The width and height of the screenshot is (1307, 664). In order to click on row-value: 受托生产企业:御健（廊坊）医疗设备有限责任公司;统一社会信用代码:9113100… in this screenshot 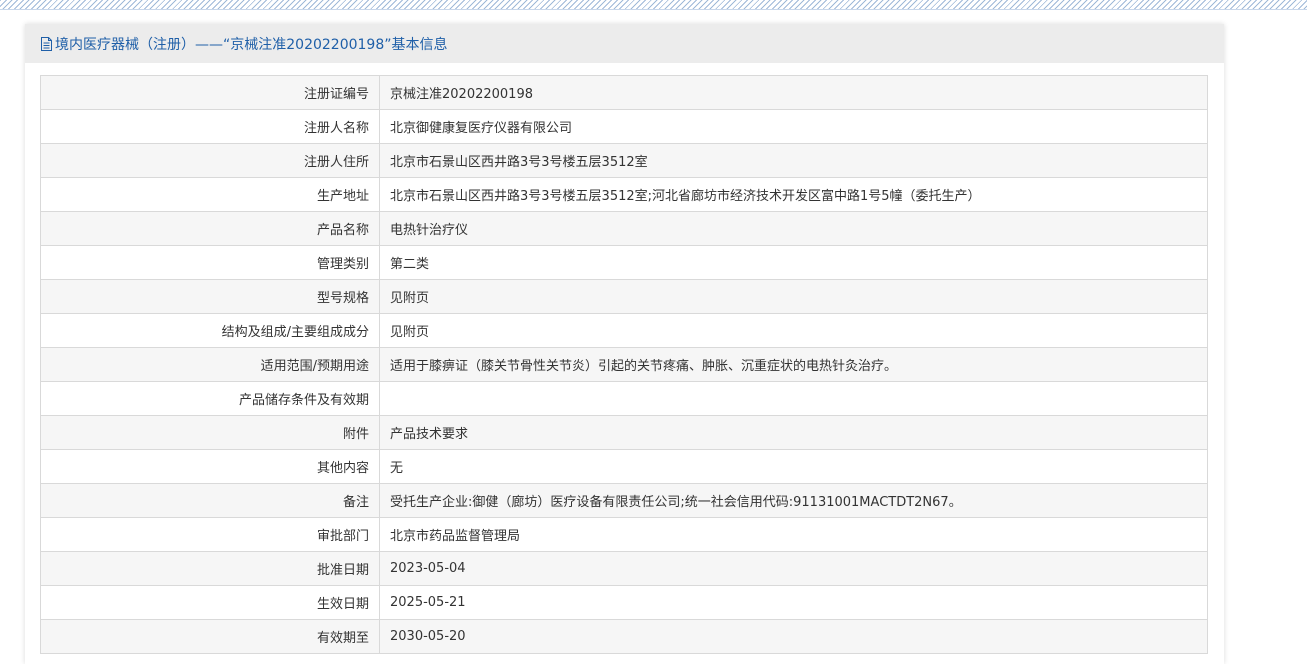, I will do `click(793, 500)`.